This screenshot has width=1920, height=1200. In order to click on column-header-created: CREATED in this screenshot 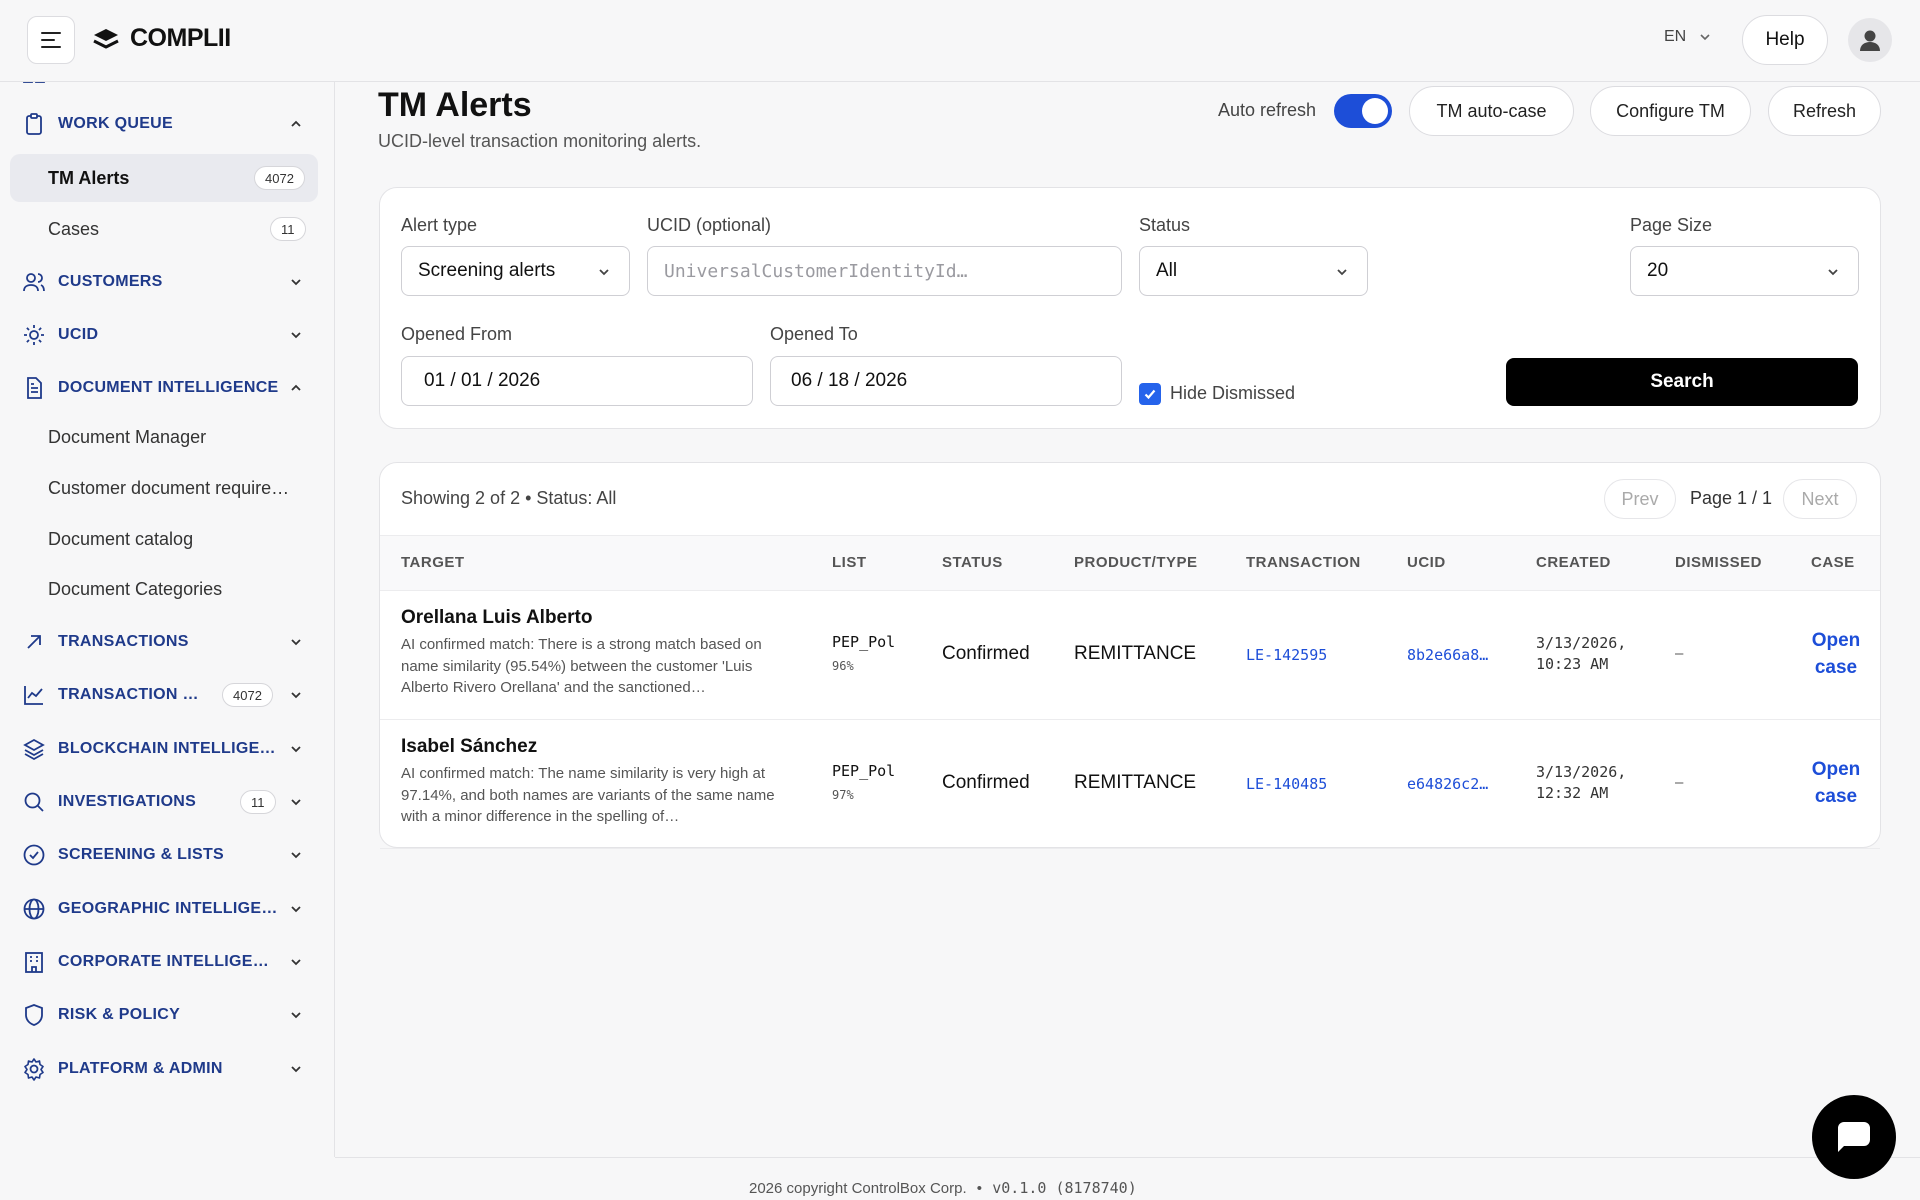, I will do `click(1573, 562)`.